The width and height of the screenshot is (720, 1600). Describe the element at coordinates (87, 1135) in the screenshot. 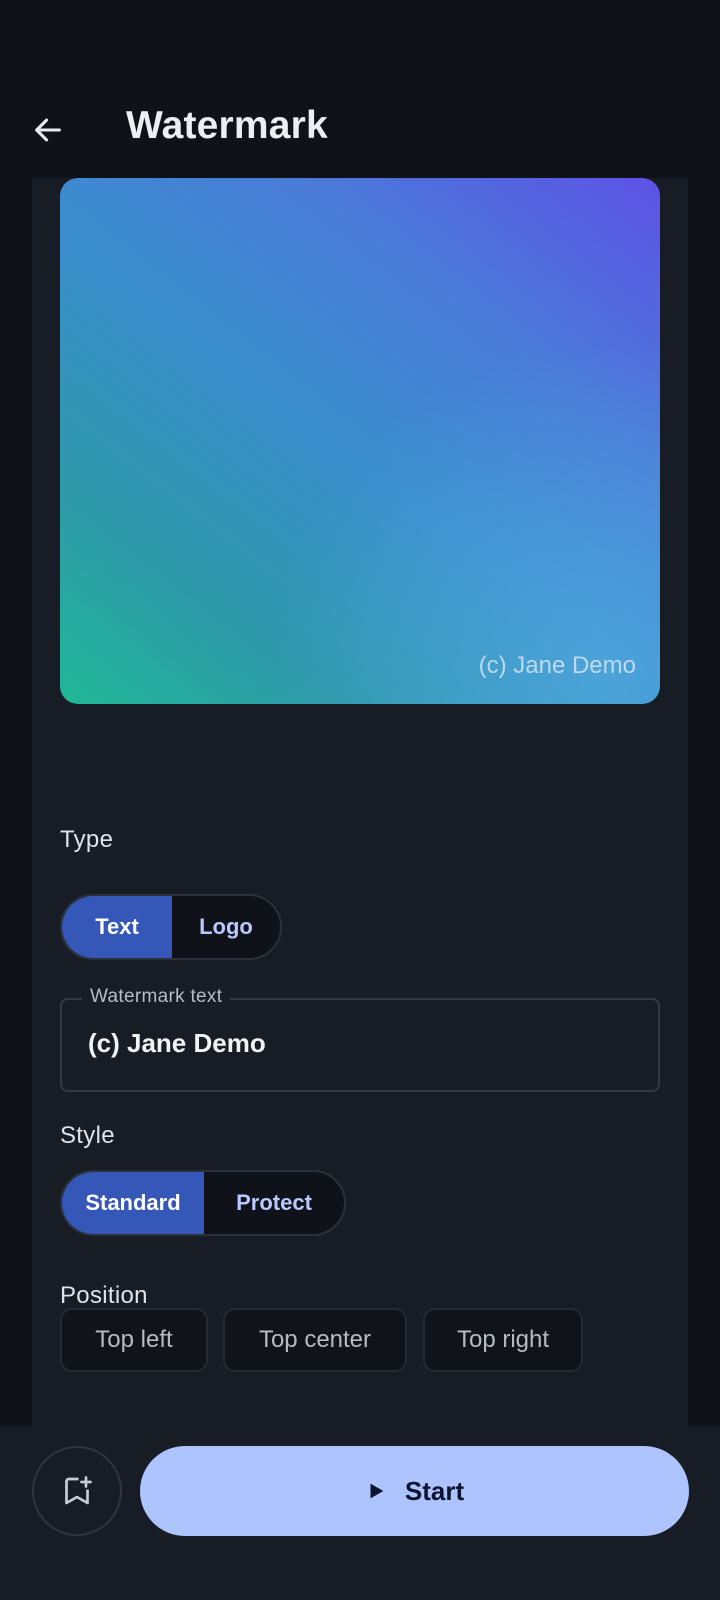

I see `style-label: Style` at that location.